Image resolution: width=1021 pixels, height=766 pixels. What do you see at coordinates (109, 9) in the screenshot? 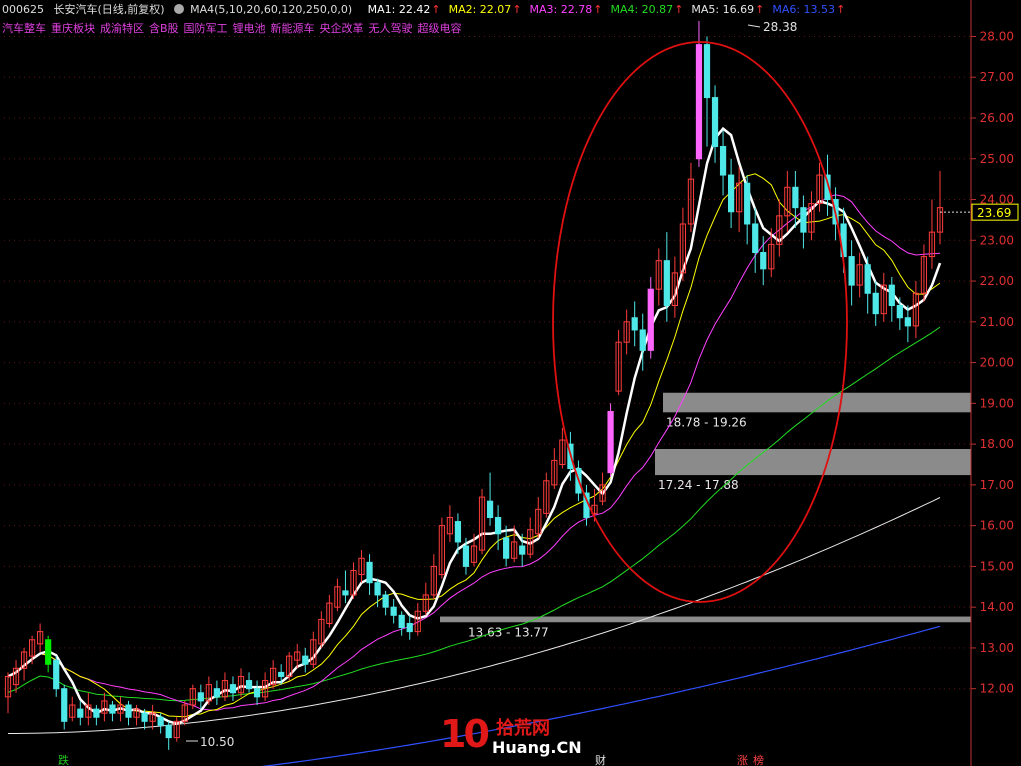
I see `stock-title: 长安汽车(日线,前复权)` at bounding box center [109, 9].